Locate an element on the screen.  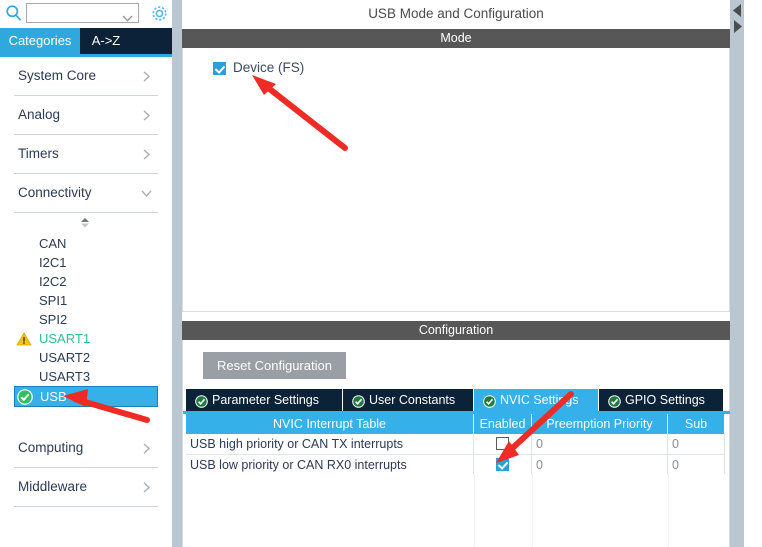
peripheral-item-spi1: SPI1 is located at coordinates (86, 300).